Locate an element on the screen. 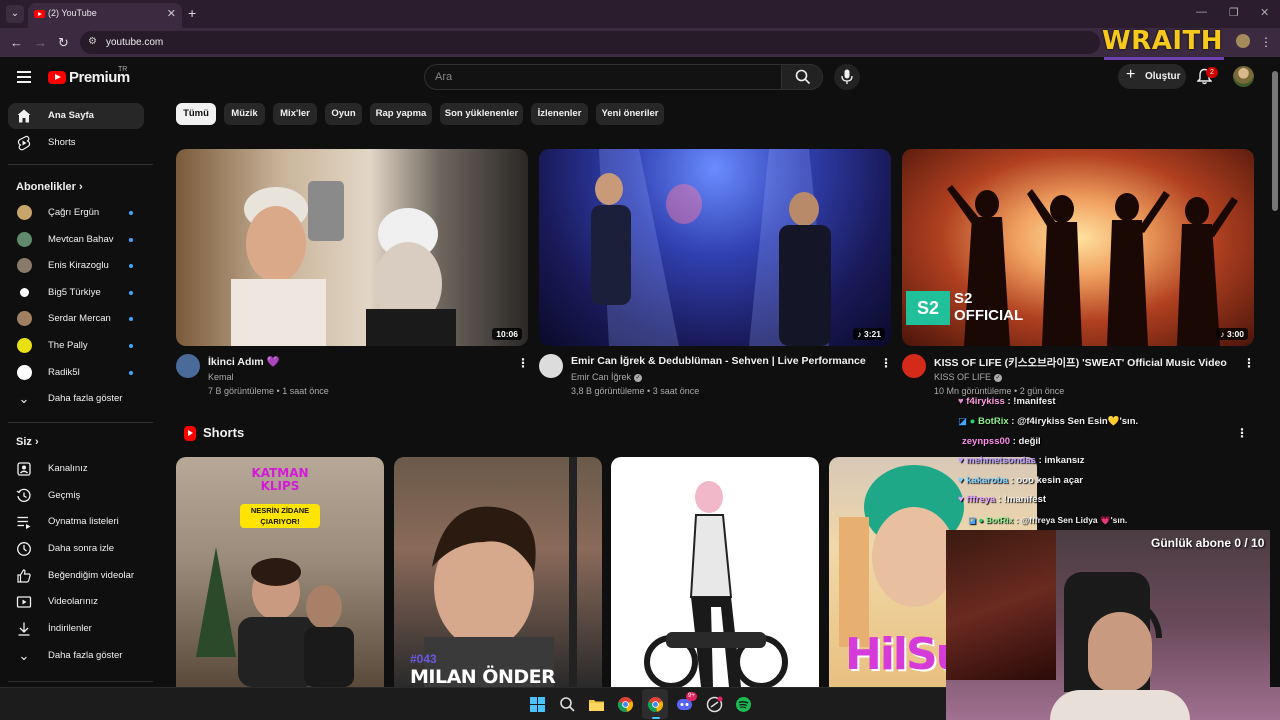  search-input: Ara is located at coordinates (603, 77).